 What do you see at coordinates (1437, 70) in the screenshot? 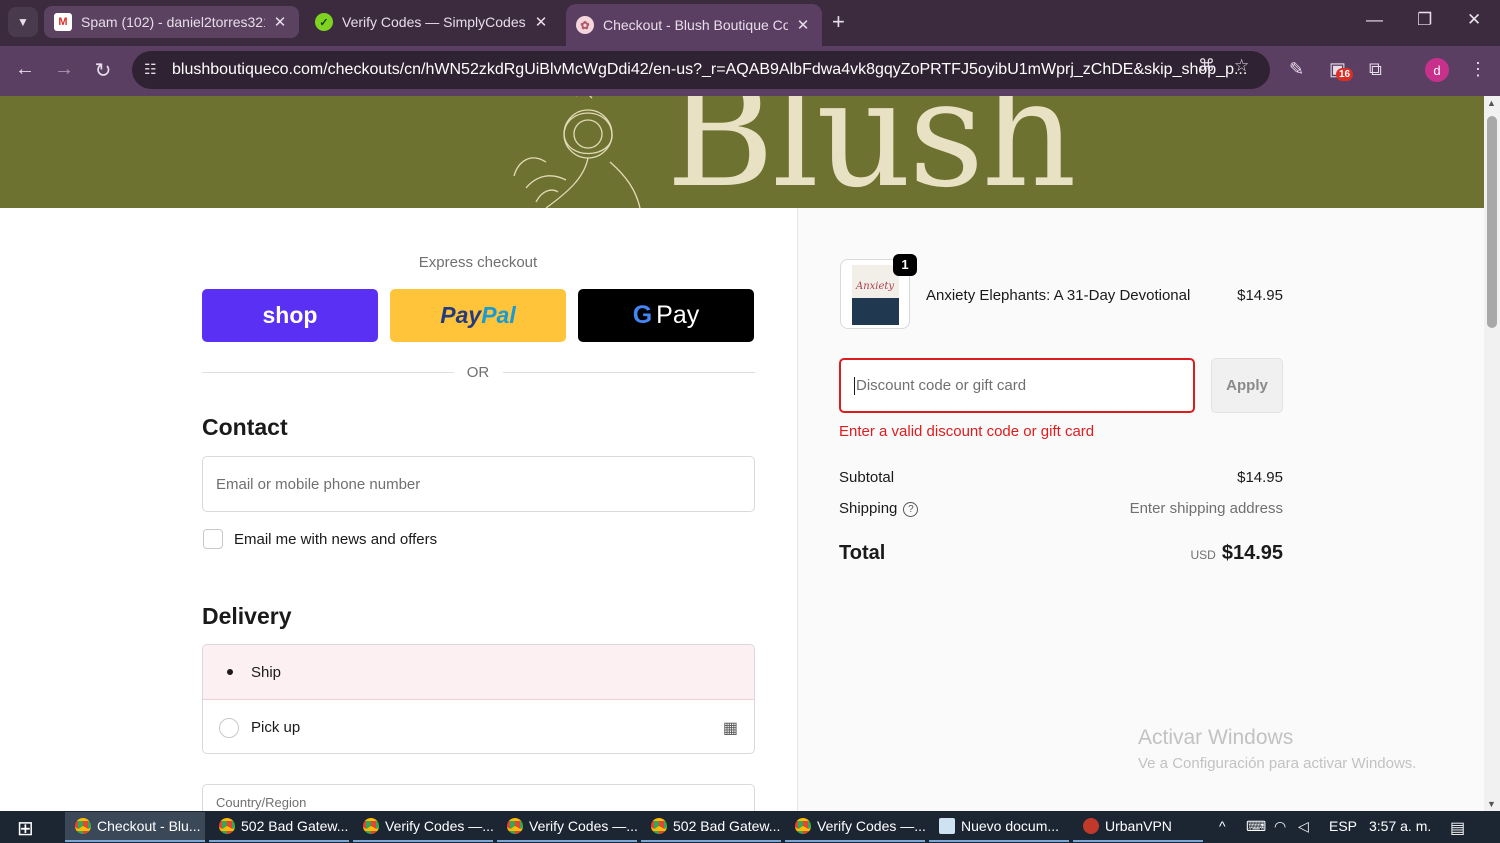
I see `profile-avatar: d` at bounding box center [1437, 70].